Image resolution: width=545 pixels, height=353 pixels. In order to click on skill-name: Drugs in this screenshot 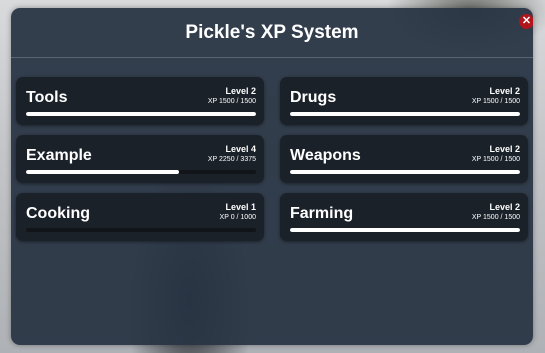, I will do `click(313, 97)`.